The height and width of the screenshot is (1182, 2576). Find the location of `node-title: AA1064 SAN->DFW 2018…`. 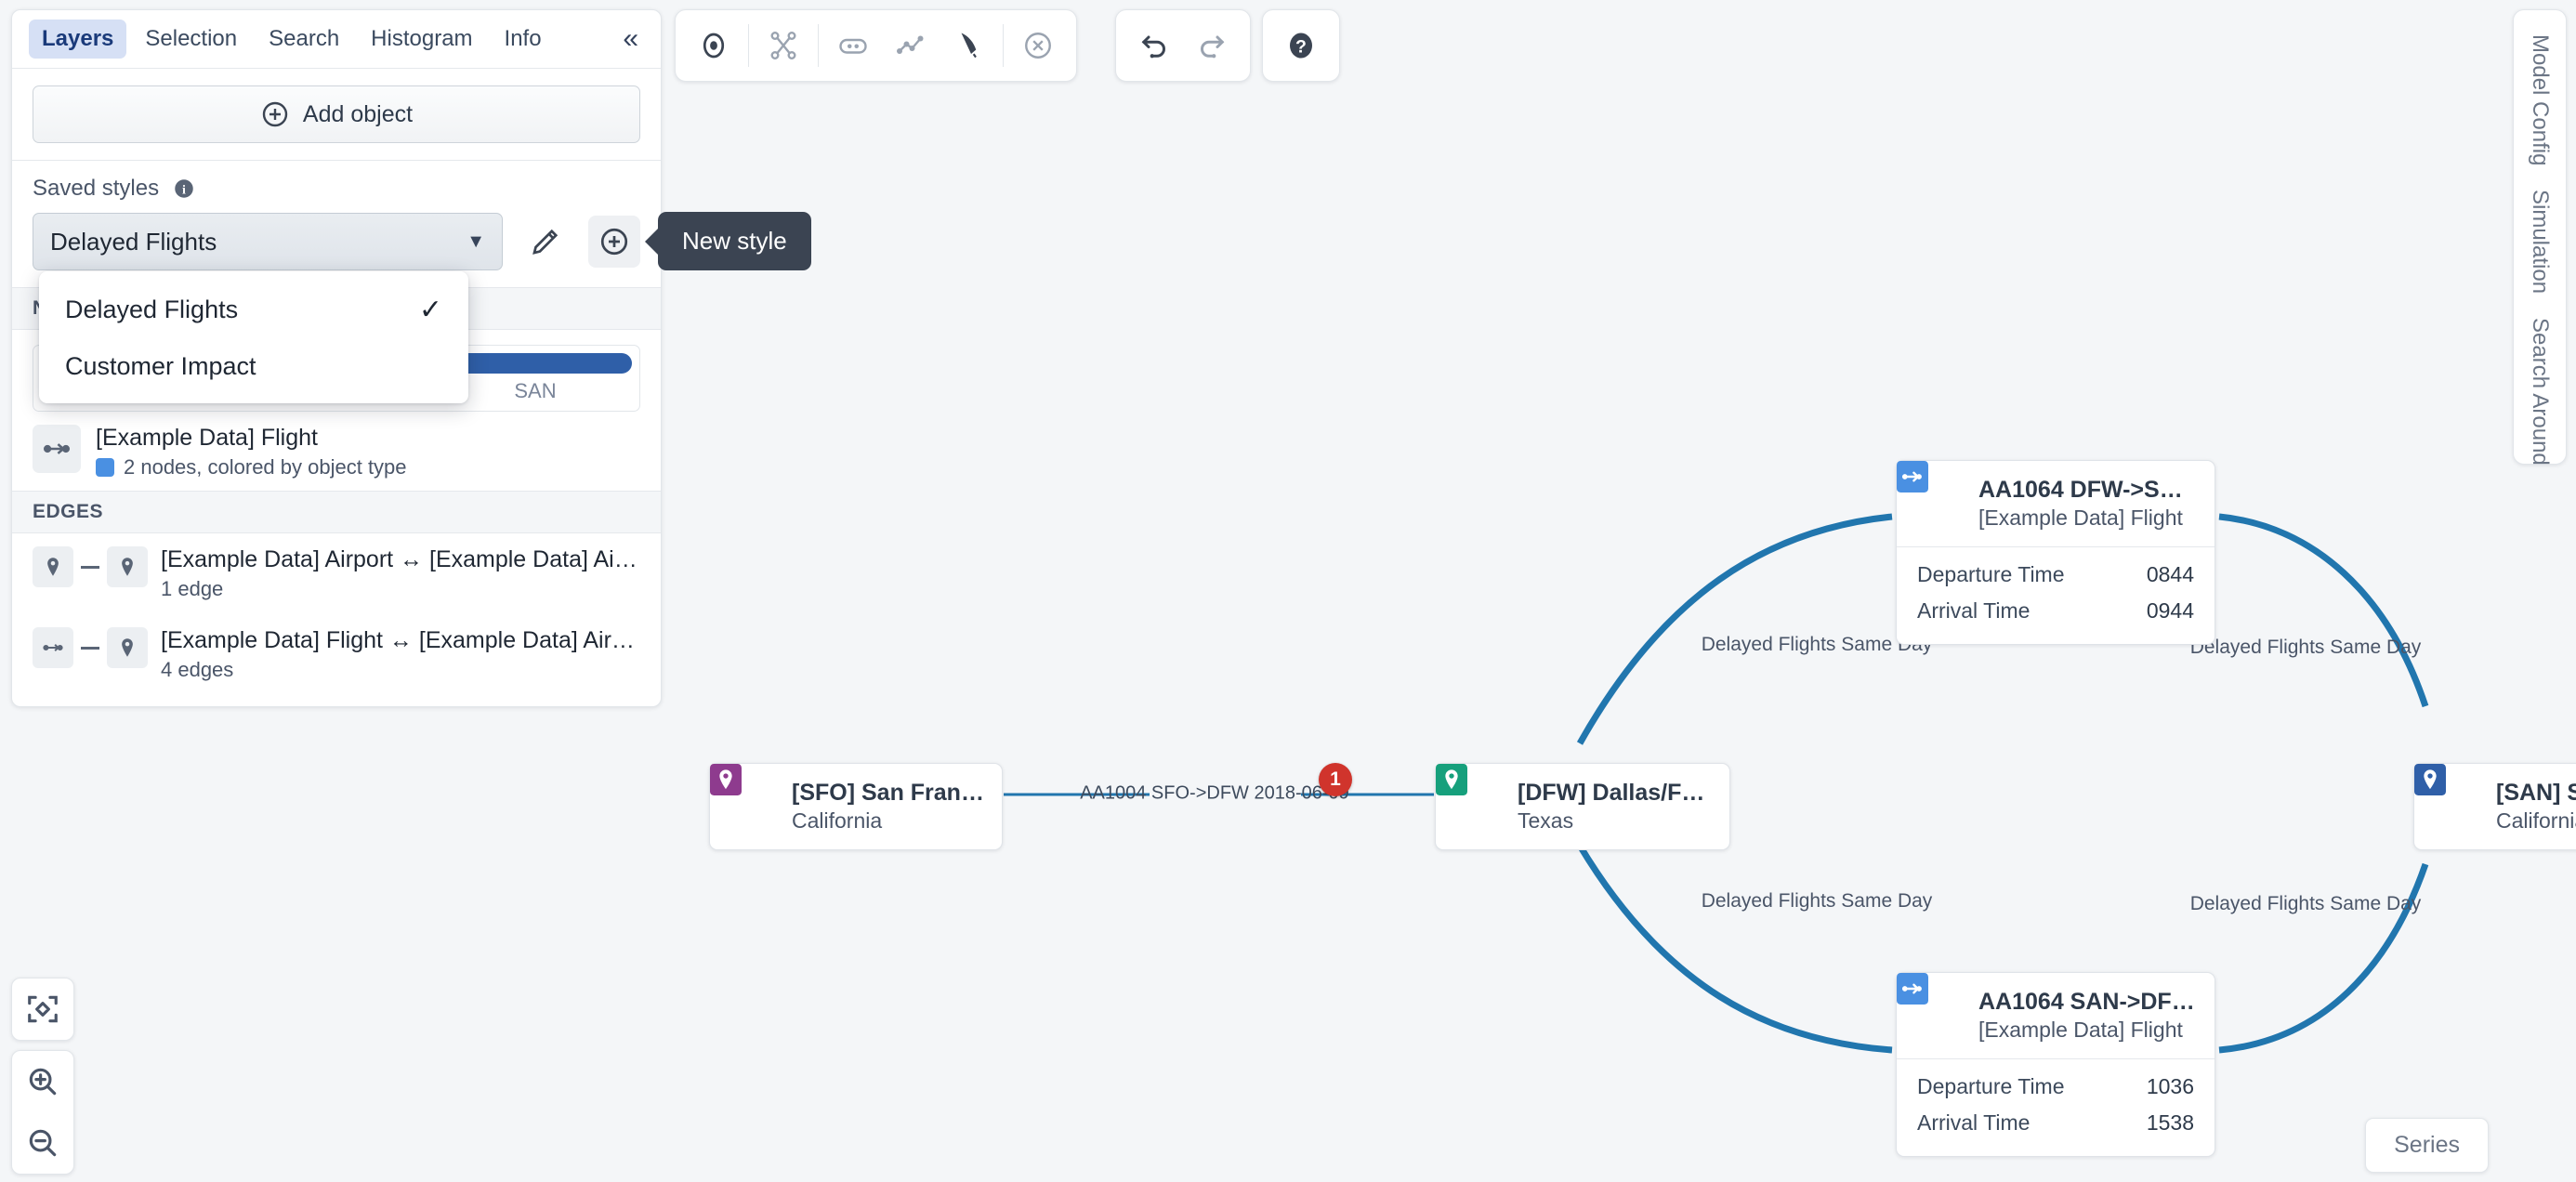

node-title: AA1064 SAN->DFW 2018… is located at coordinates (2088, 1002).